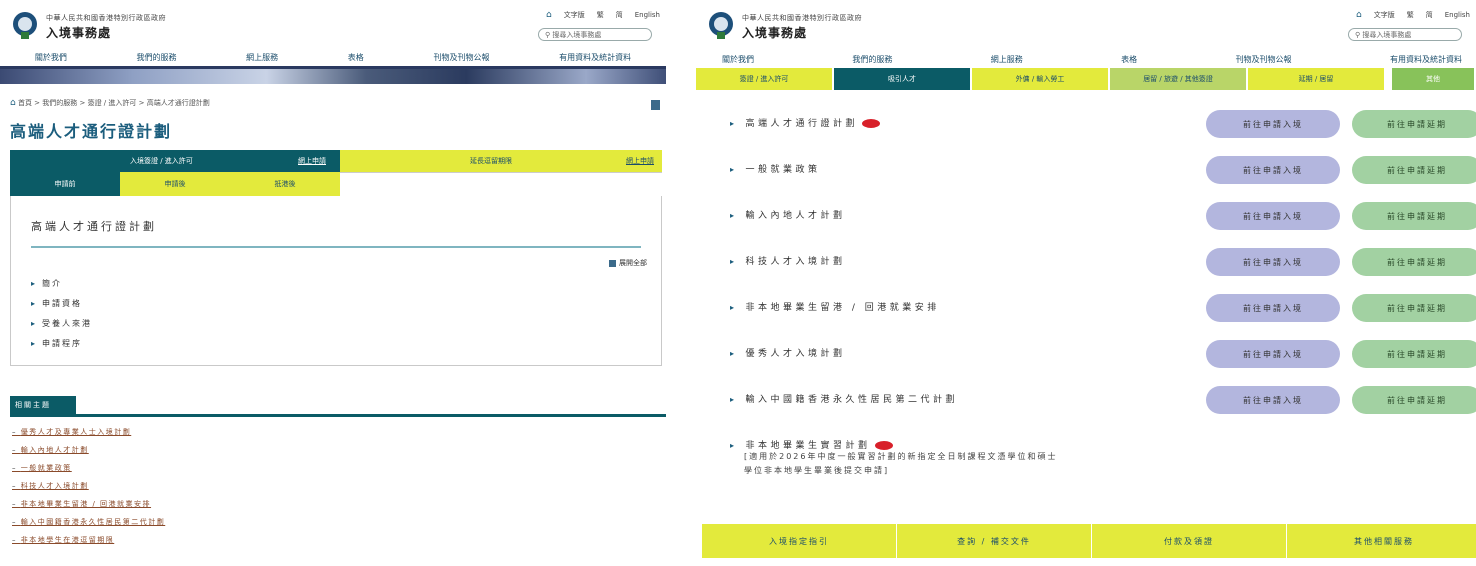 Image resolution: width=1476 pixels, height=566 pixels. Describe the element at coordinates (883, 445) in the screenshot. I see `new-badge-icon` at that location.